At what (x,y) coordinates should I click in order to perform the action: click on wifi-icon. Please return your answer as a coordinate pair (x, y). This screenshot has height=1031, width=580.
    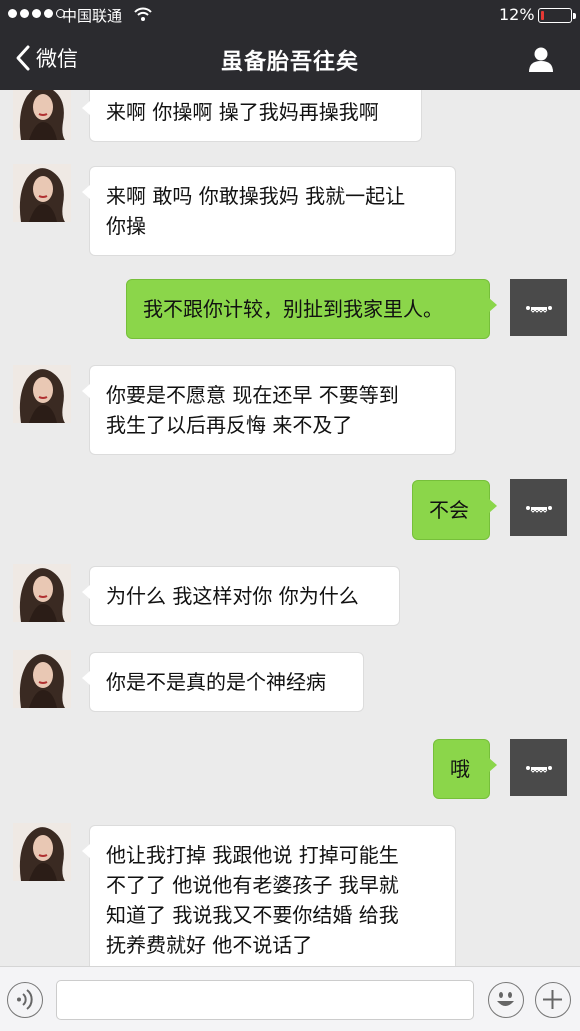
    Looking at the image, I should click on (143, 14).